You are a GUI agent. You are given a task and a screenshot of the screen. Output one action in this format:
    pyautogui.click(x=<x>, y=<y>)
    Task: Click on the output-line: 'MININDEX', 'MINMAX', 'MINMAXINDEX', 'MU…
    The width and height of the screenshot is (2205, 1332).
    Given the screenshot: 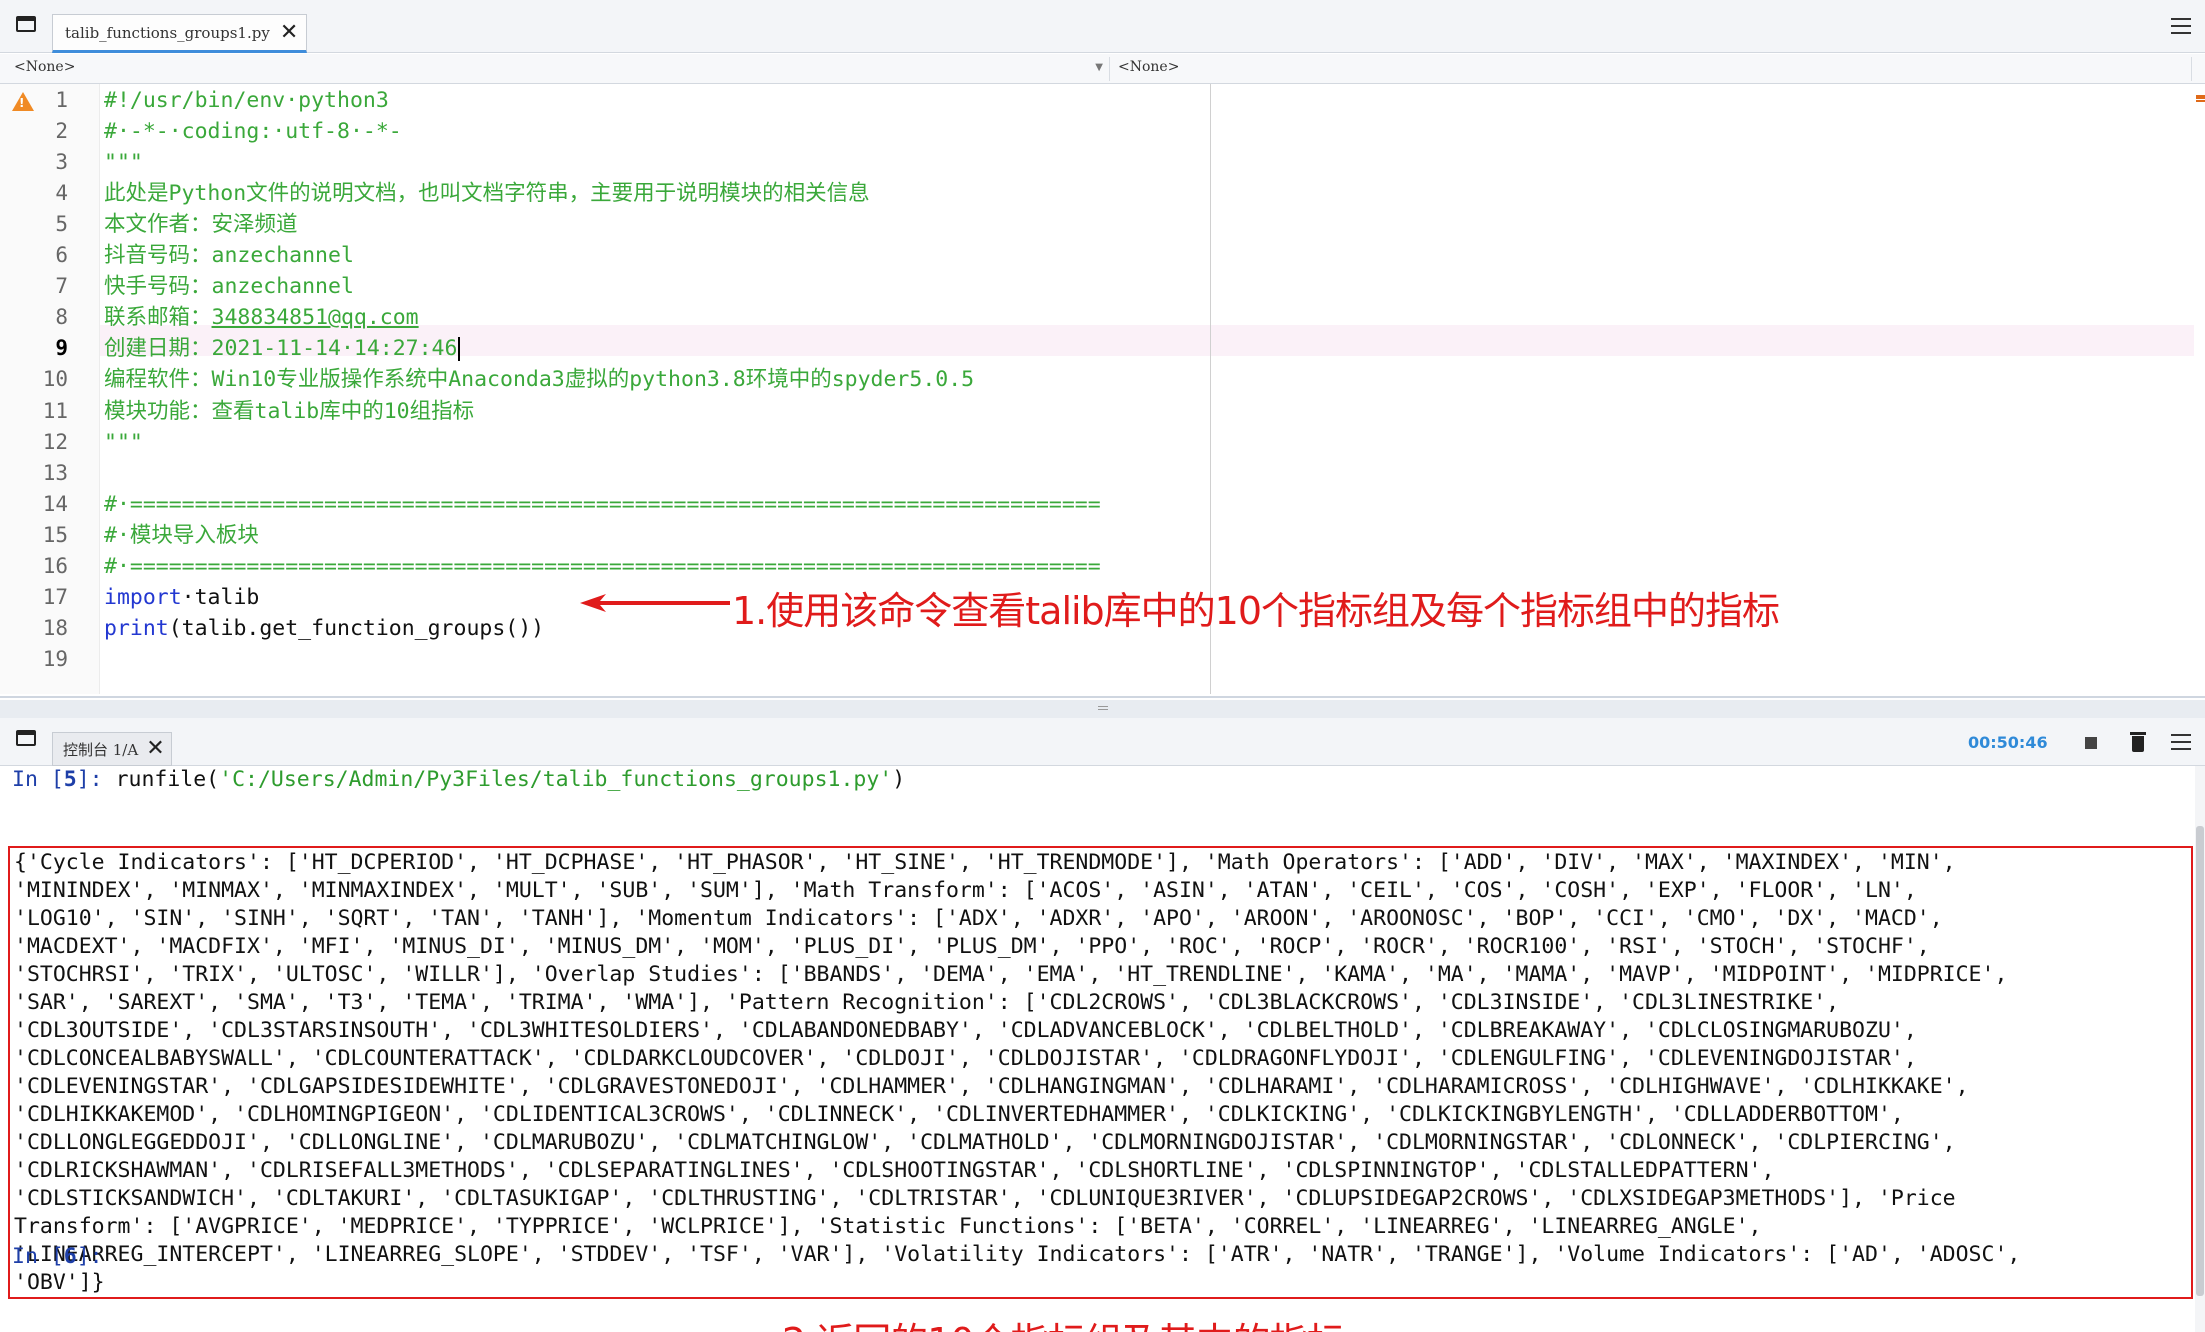 What is the action you would take?
    pyautogui.click(x=965, y=890)
    